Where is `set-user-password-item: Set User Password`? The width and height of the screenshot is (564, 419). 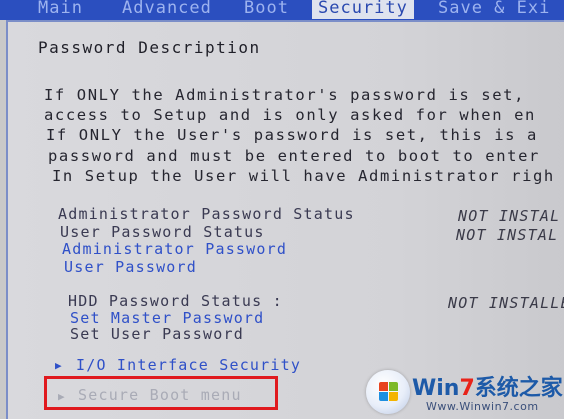
set-user-password-item: Set User Password is located at coordinates (157, 334).